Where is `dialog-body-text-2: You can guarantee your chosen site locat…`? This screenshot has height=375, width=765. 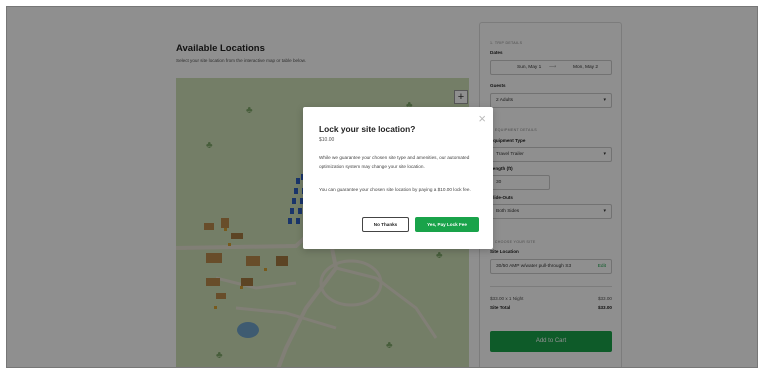 dialog-body-text-2: You can guarantee your chosen site locat… is located at coordinates (395, 189).